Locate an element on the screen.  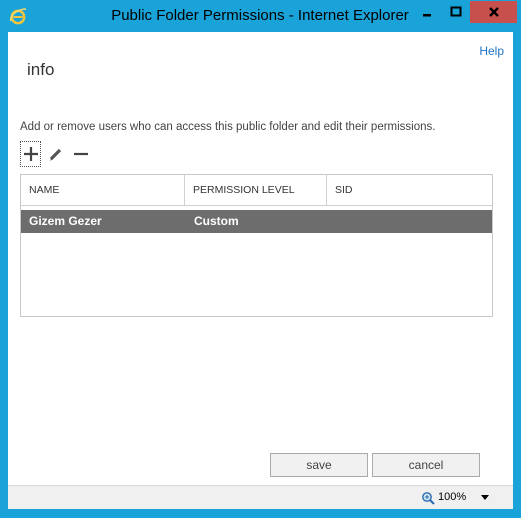
save-button: save is located at coordinates (319, 465).